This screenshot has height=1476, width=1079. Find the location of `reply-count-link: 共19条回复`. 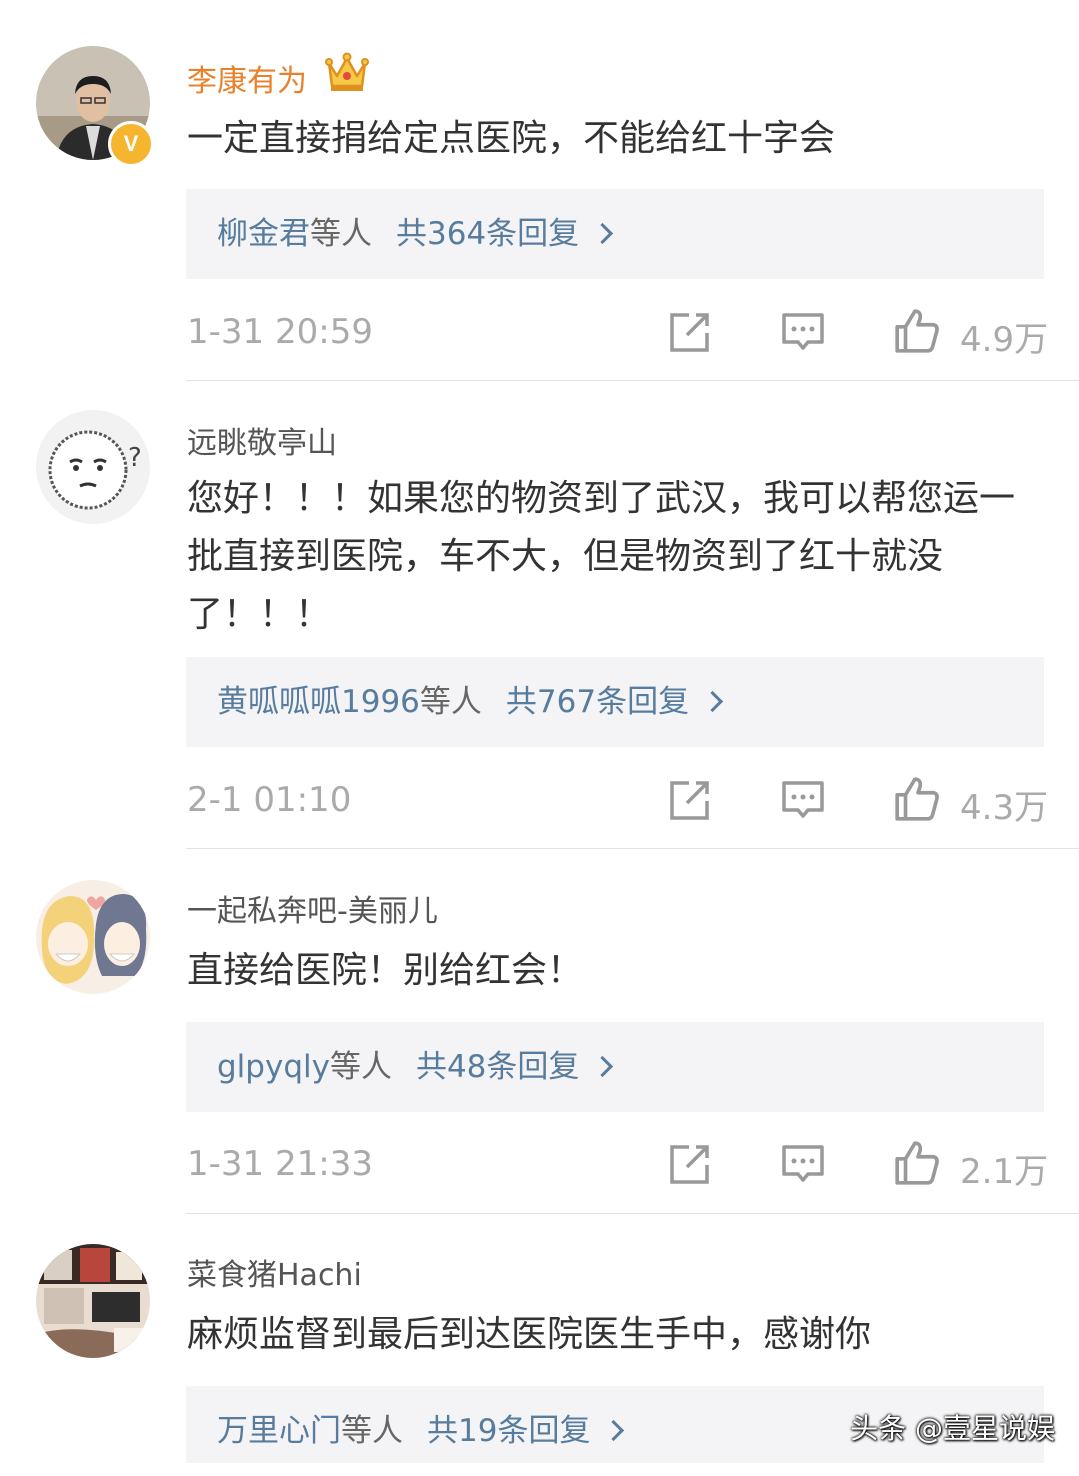

reply-count-link: 共19条回复 is located at coordinates (508, 1431).